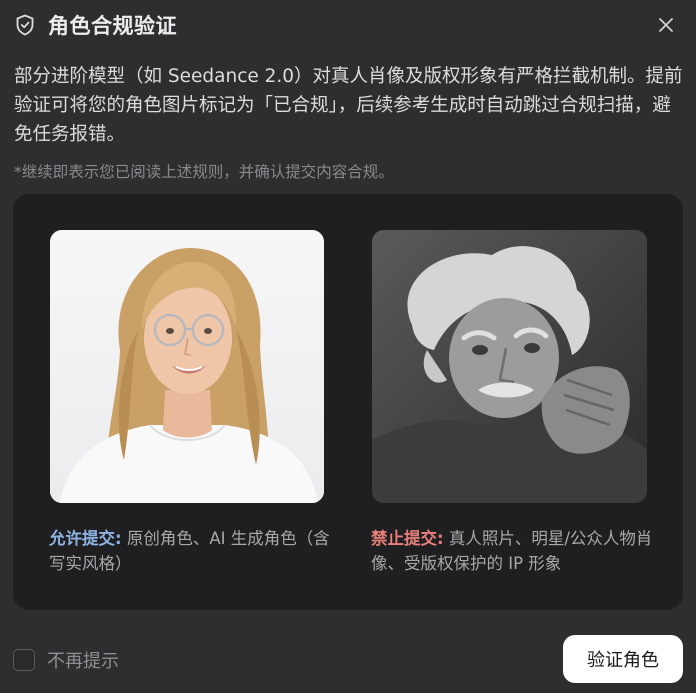 The image size is (696, 693). I want to click on checkbox-box, so click(24, 660).